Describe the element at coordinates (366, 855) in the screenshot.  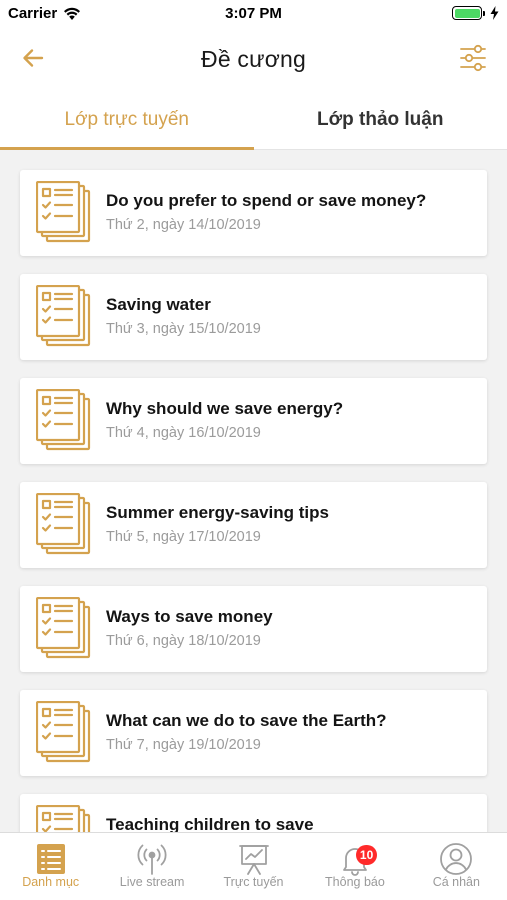
I see `notification-badge: 10` at that location.